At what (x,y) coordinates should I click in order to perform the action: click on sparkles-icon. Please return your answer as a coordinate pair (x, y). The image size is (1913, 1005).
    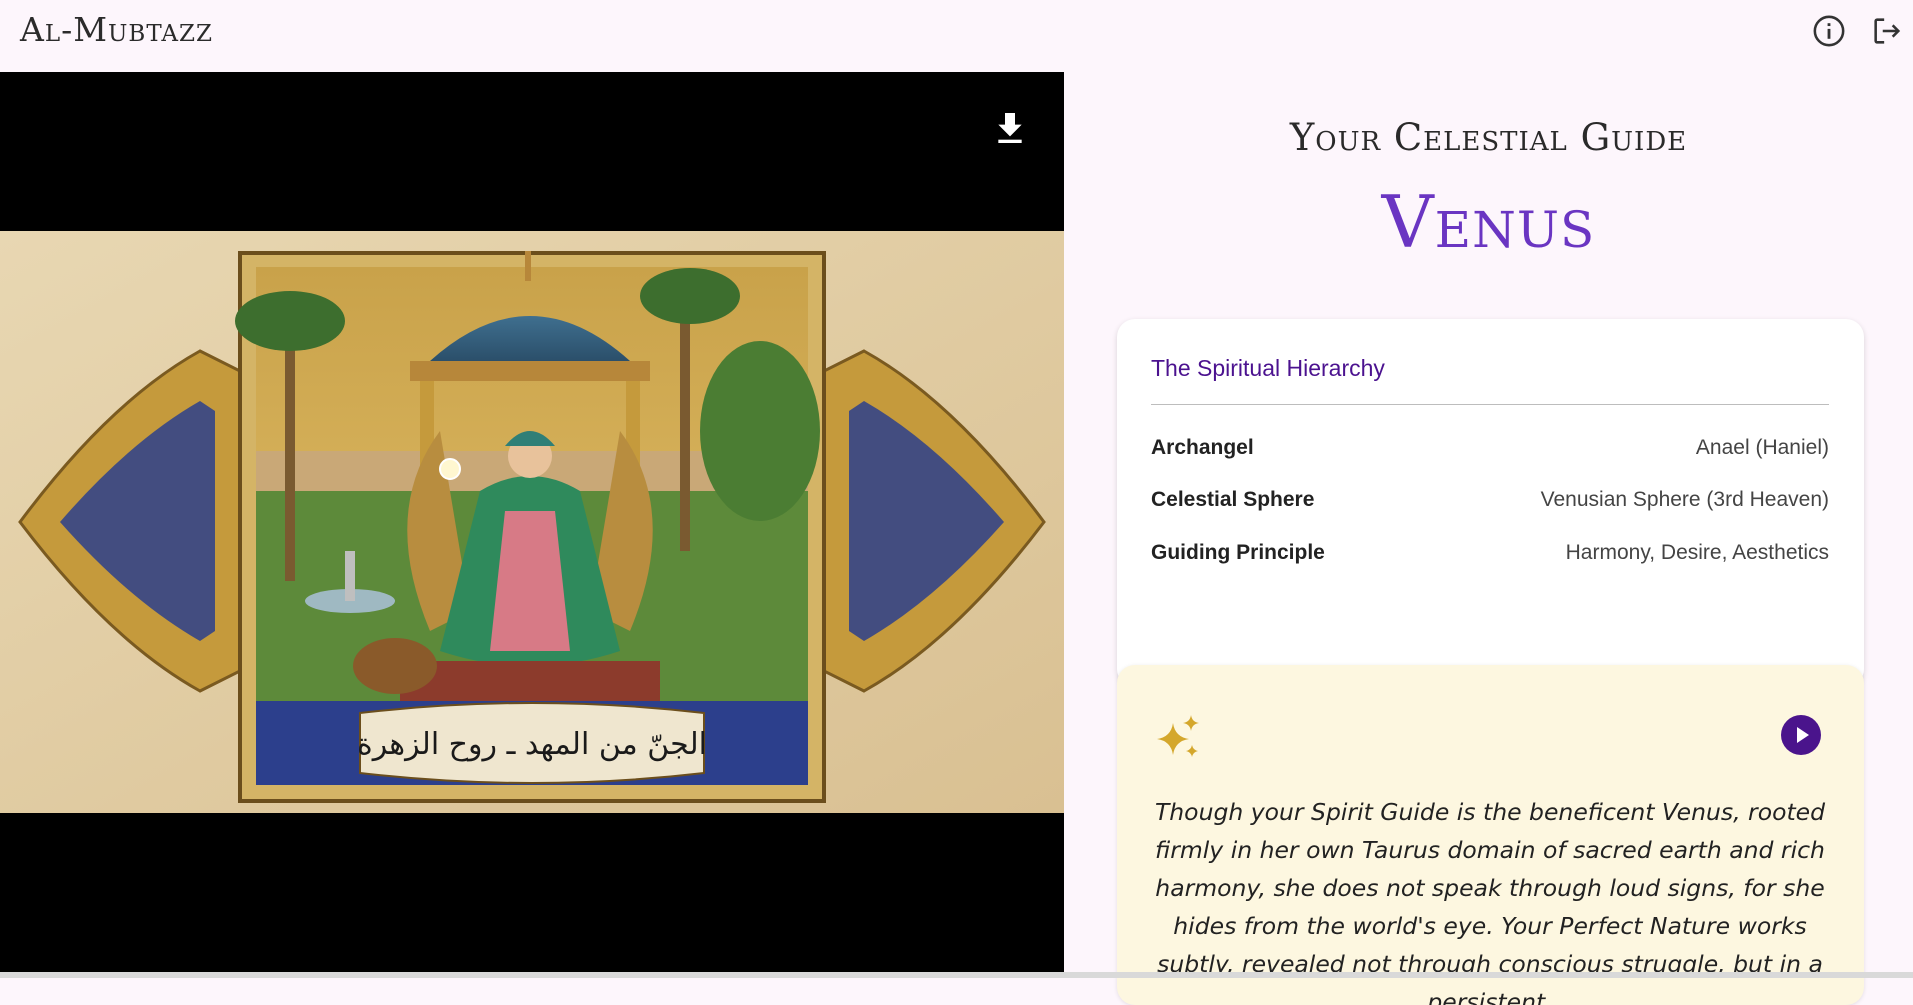
    Looking at the image, I should click on (1178, 736).